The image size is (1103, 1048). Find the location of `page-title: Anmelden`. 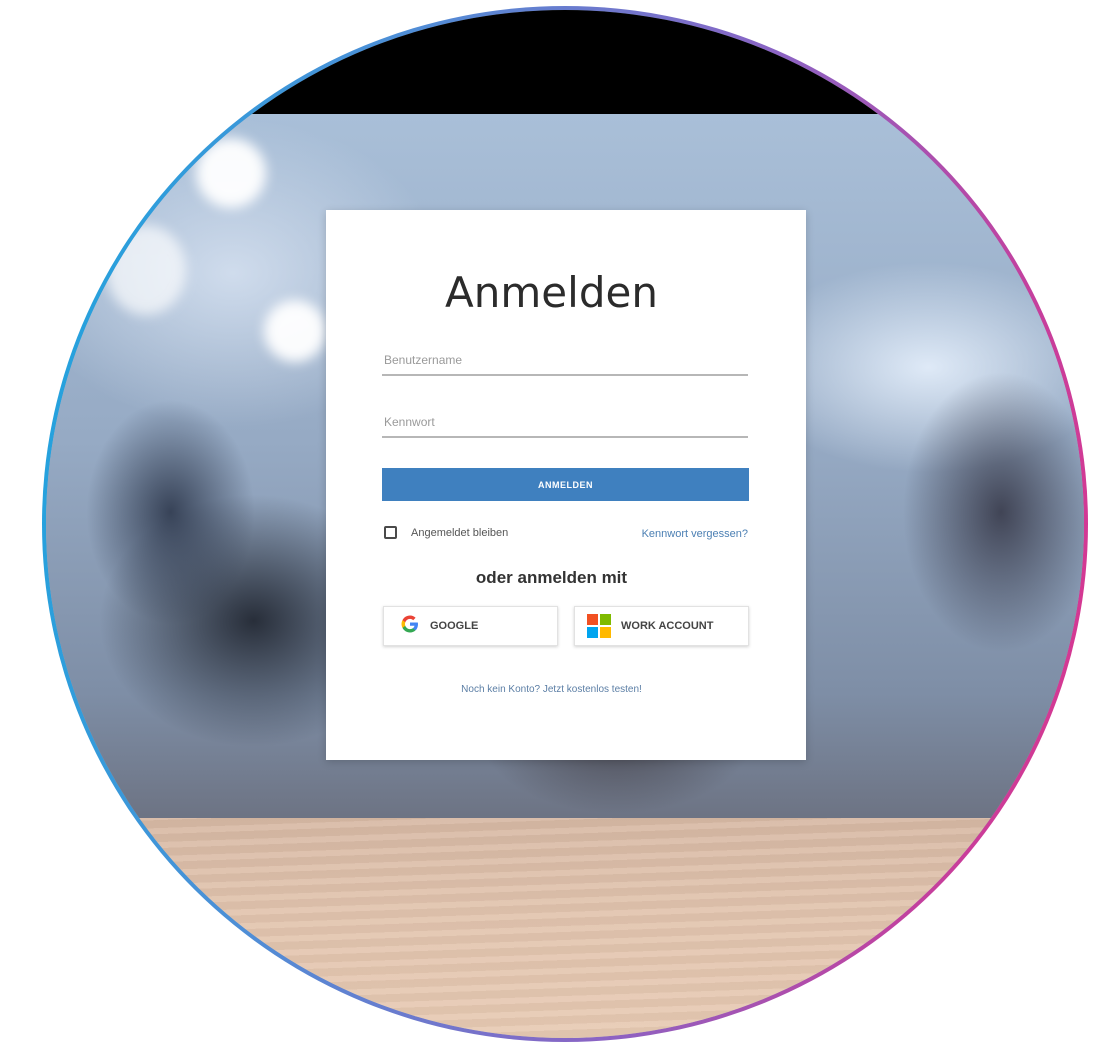

page-title: Anmelden is located at coordinates (551, 292).